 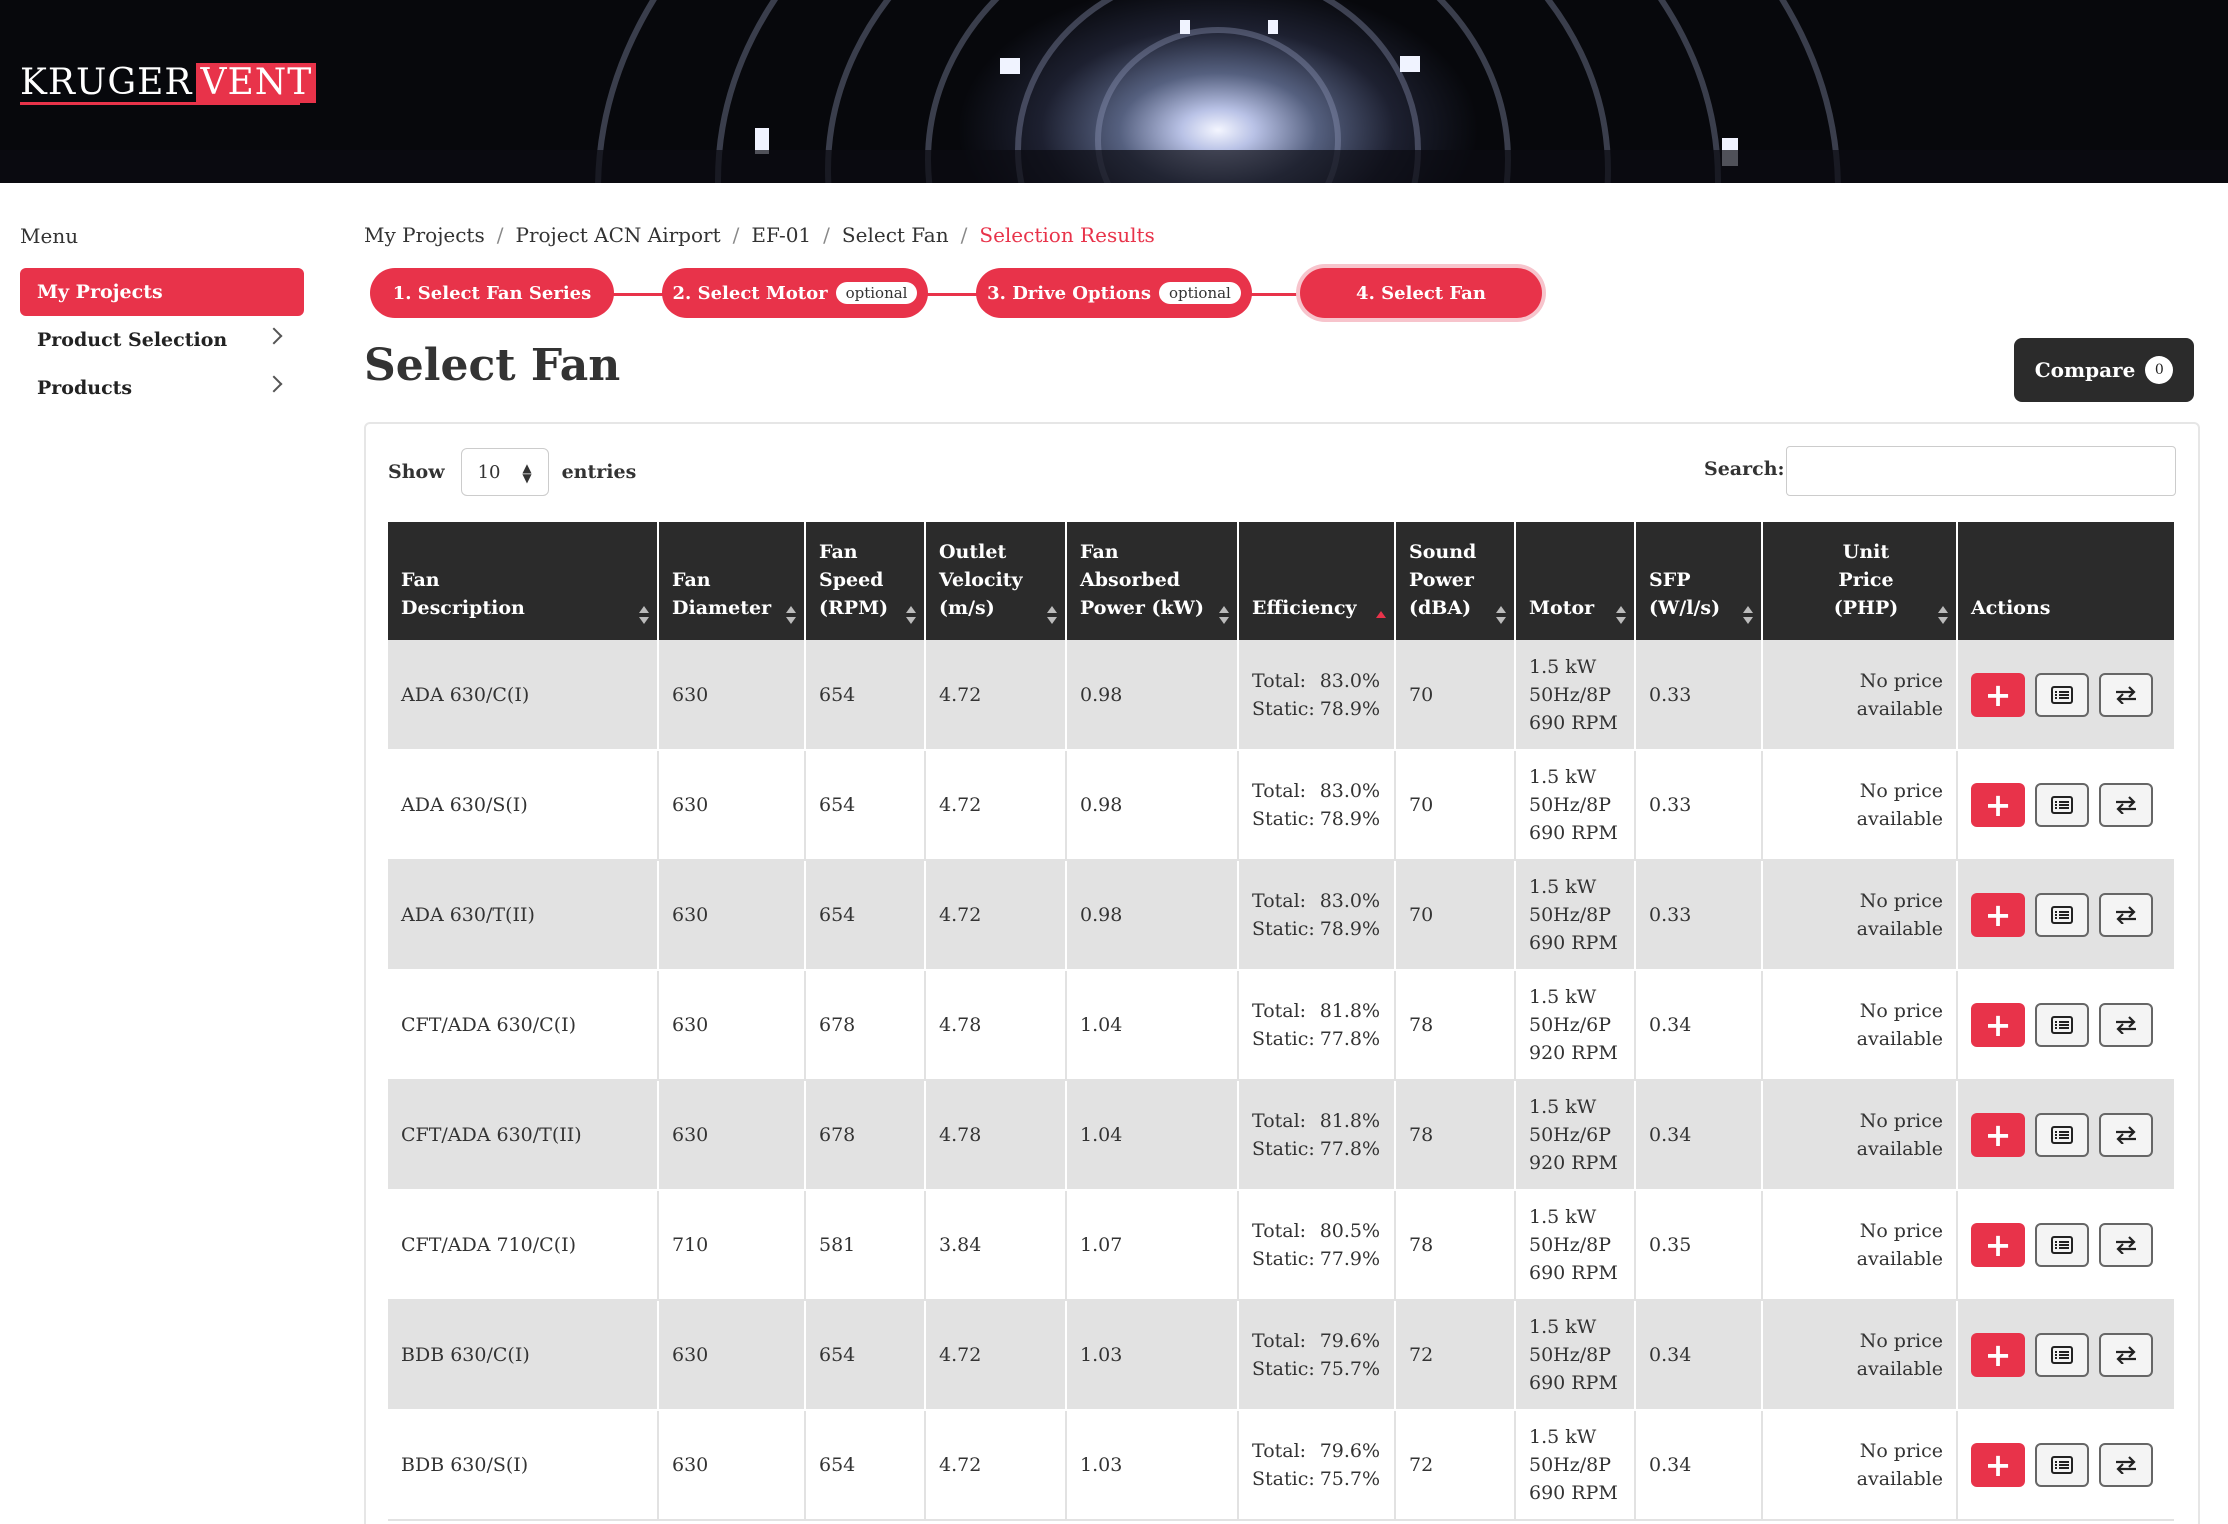 I want to click on step-drive-options: 3. Drive Options optional, so click(x=1114, y=293).